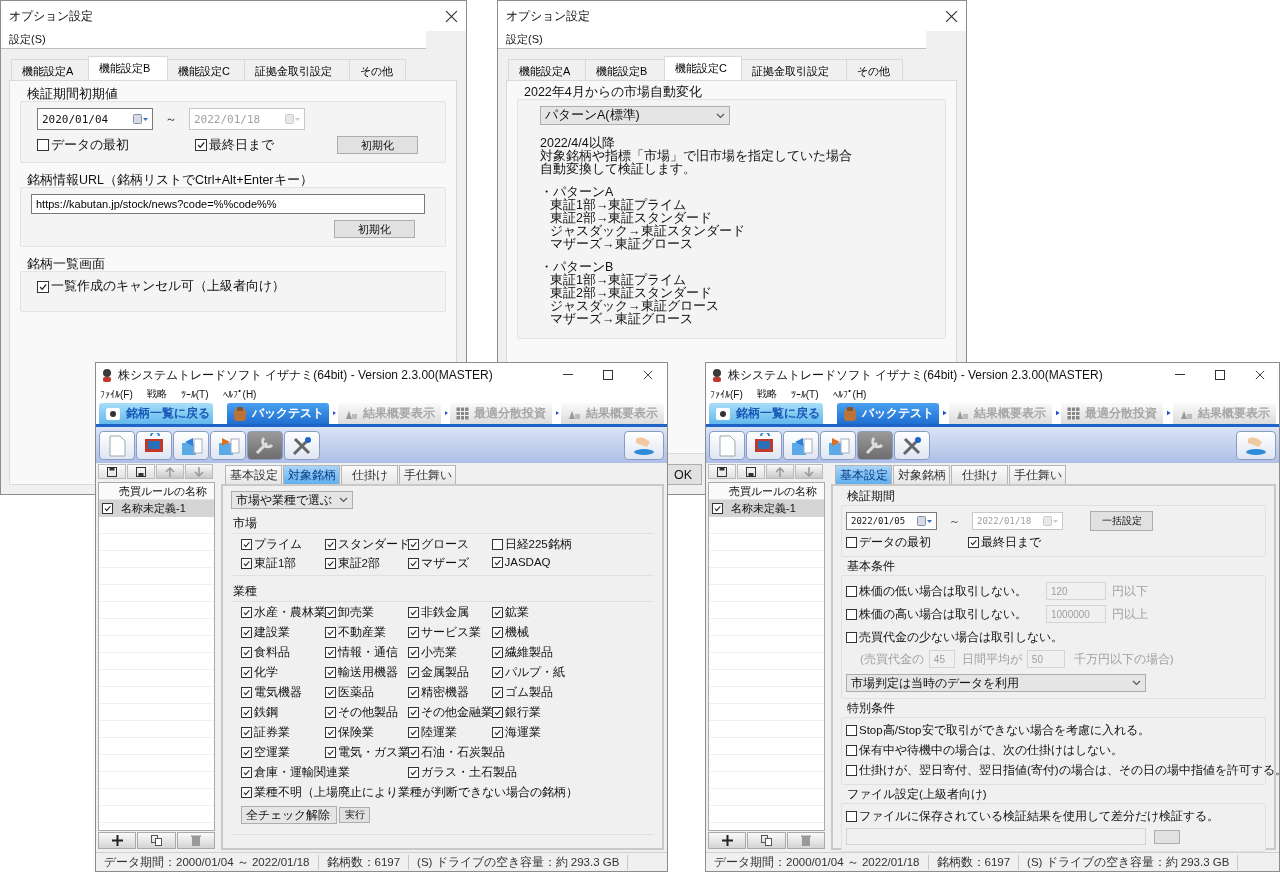 The height and width of the screenshot is (872, 1280). What do you see at coordinates (199, 471) in the screenshot?
I see `move-down-button` at bounding box center [199, 471].